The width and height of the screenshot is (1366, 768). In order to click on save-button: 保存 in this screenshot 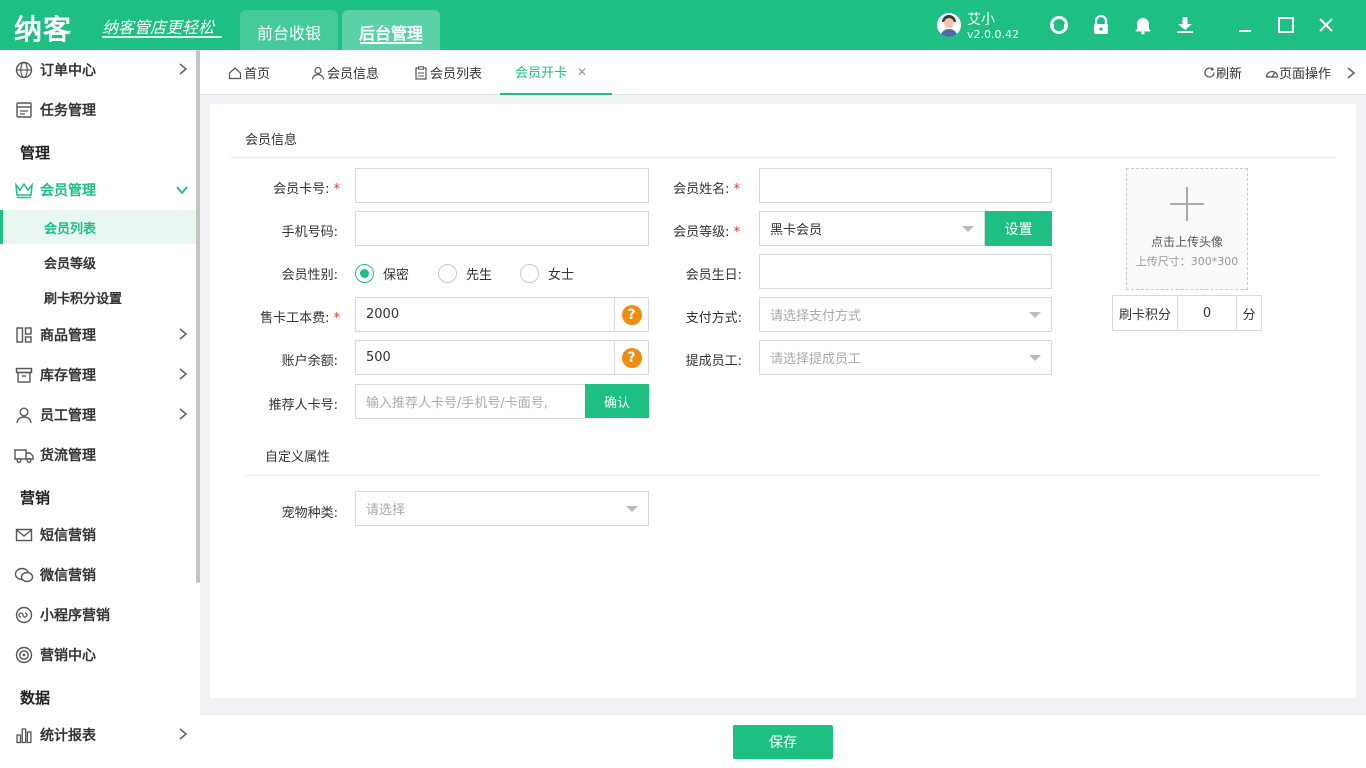, I will do `click(783, 742)`.